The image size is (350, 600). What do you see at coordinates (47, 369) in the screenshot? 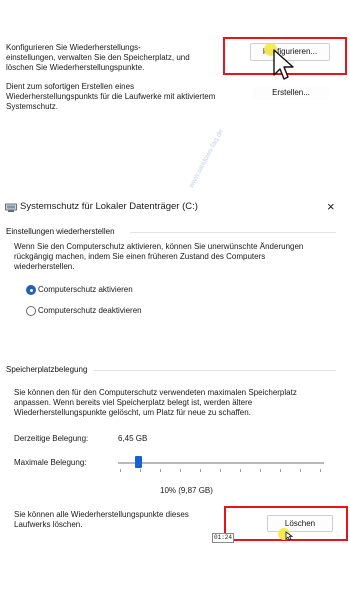
I see `disk-usage-heading: Speicherplatzbelegung` at bounding box center [47, 369].